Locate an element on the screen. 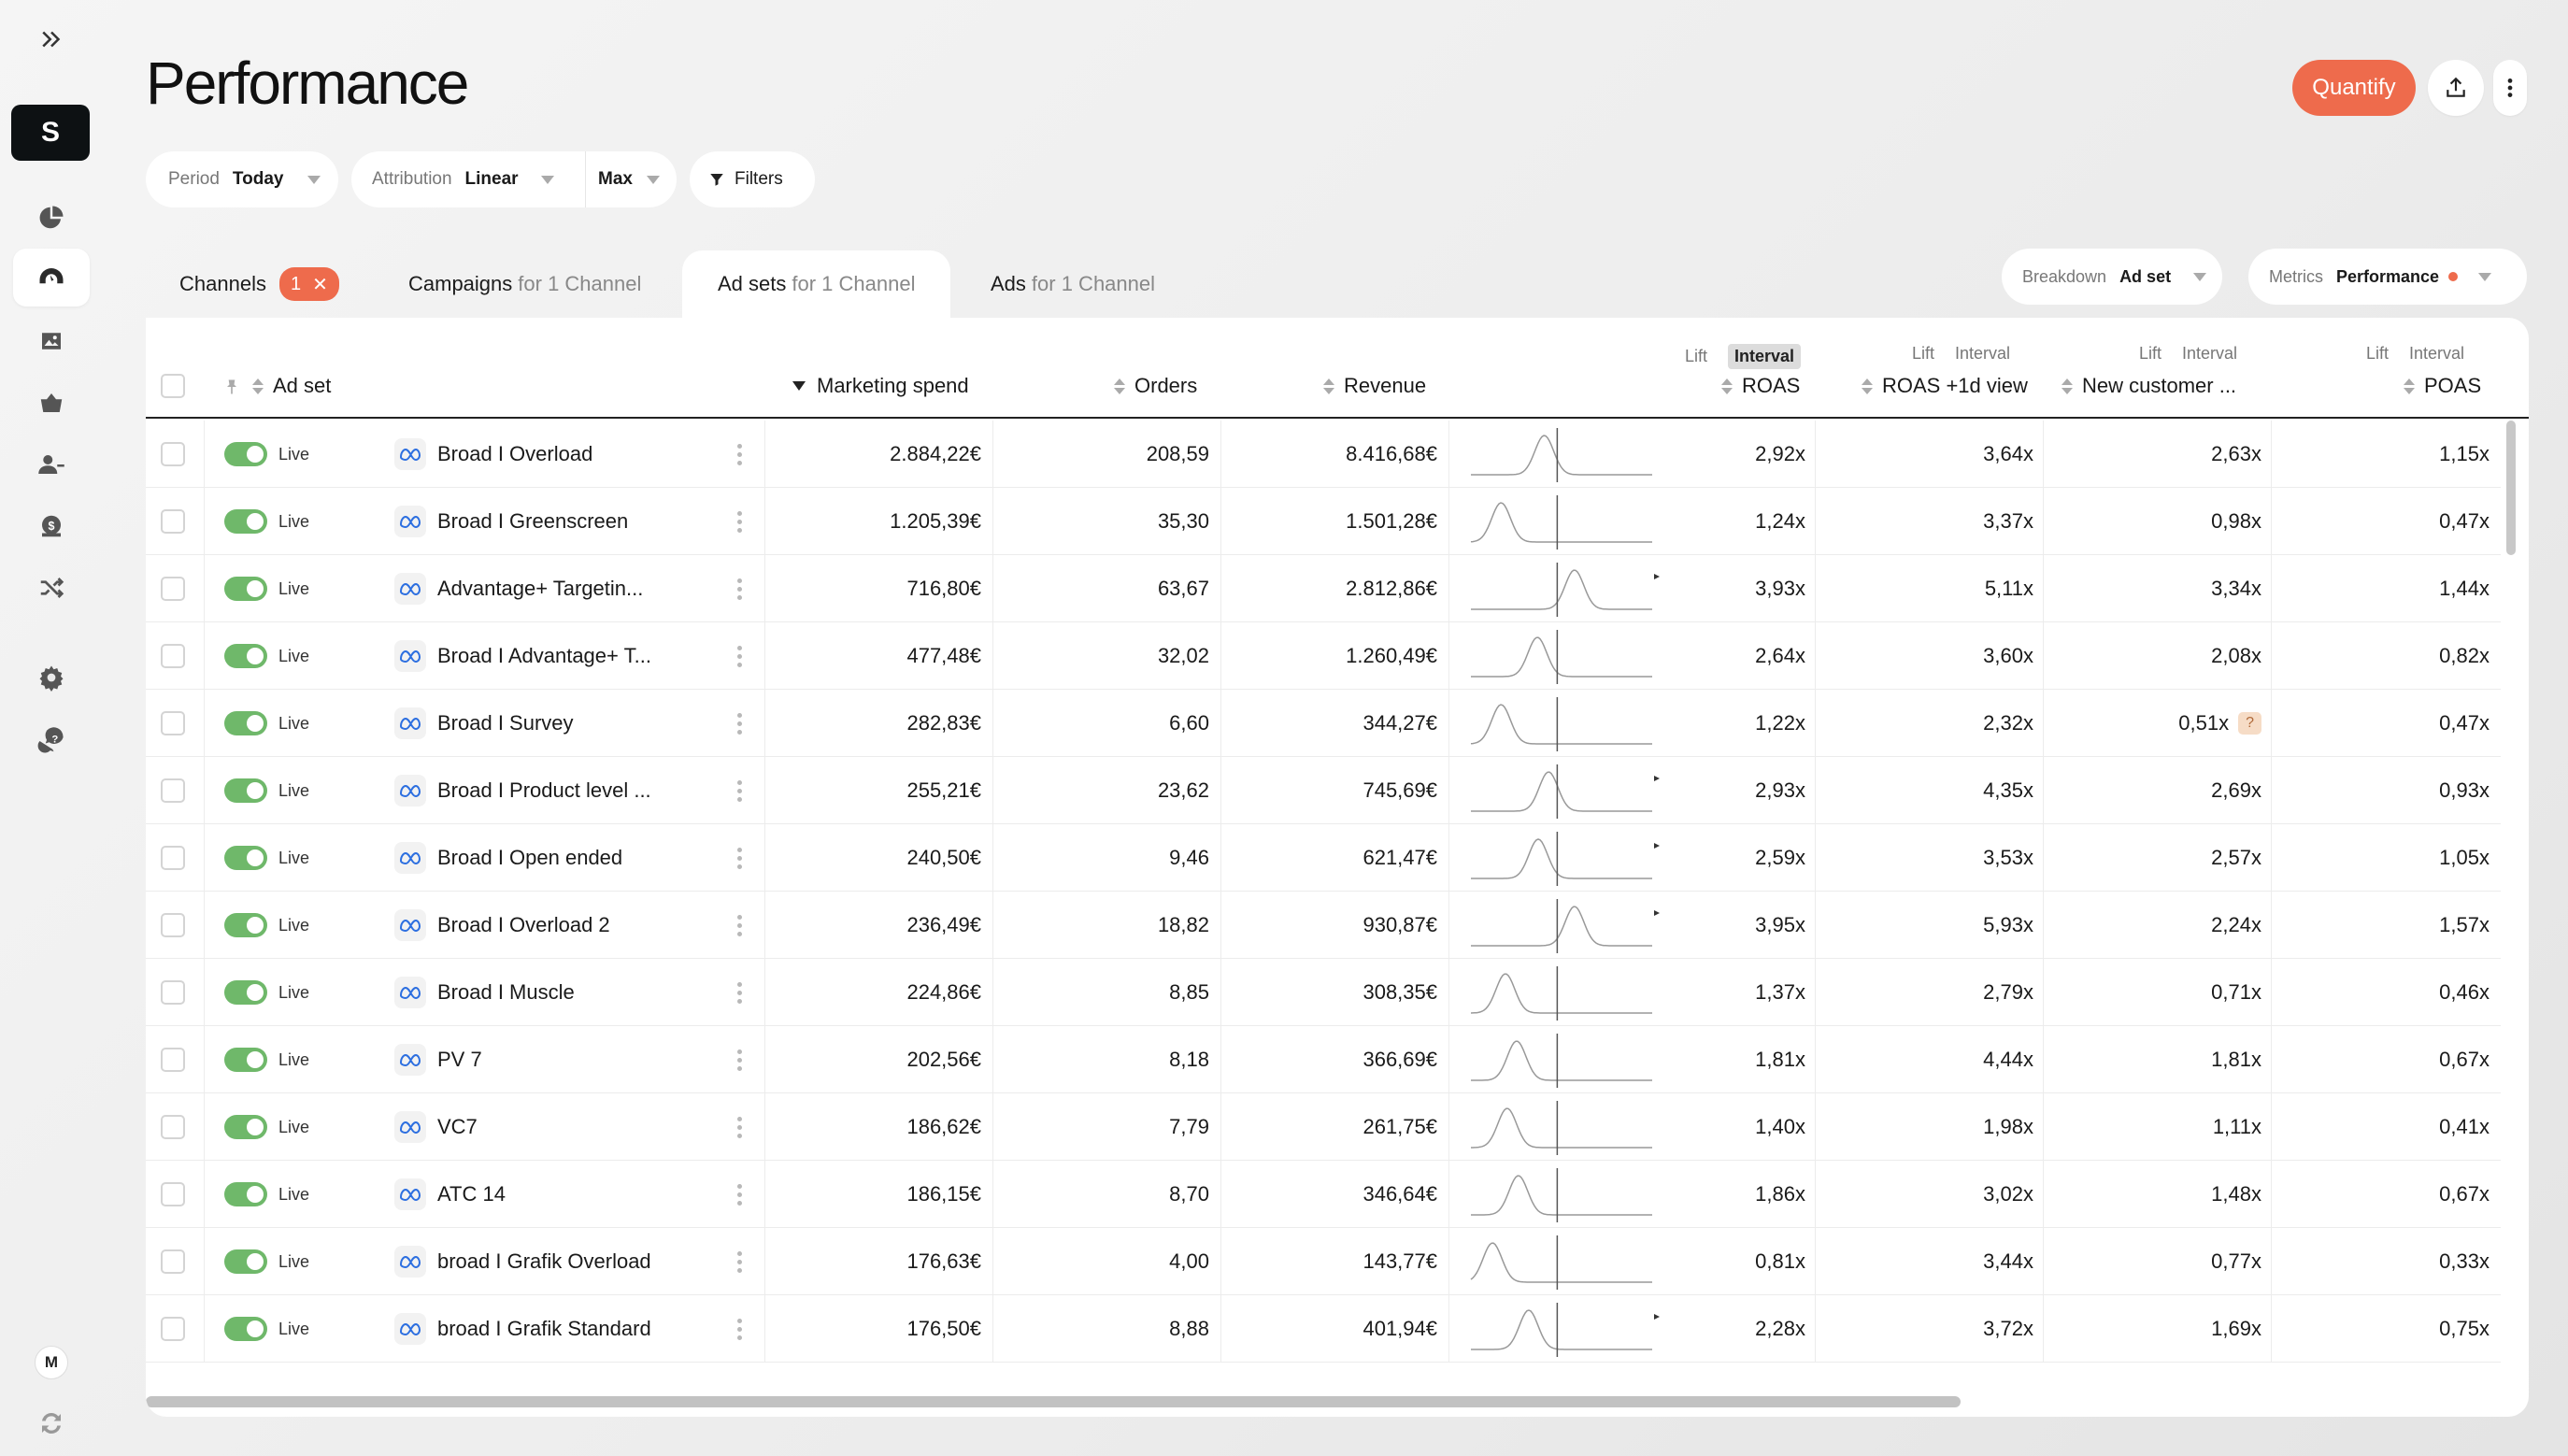 Image resolution: width=2568 pixels, height=1456 pixels. sidebar-item-settings is located at coordinates (51, 678).